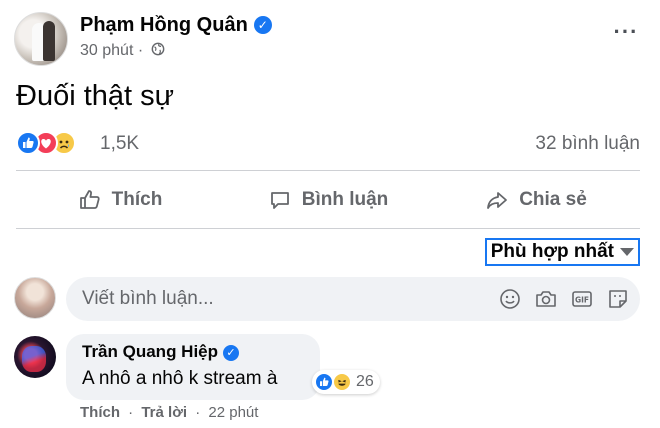 The image size is (660, 428). Describe the element at coordinates (150, 351) in the screenshot. I see `commenter-name: Trần Quang Hiệp` at that location.